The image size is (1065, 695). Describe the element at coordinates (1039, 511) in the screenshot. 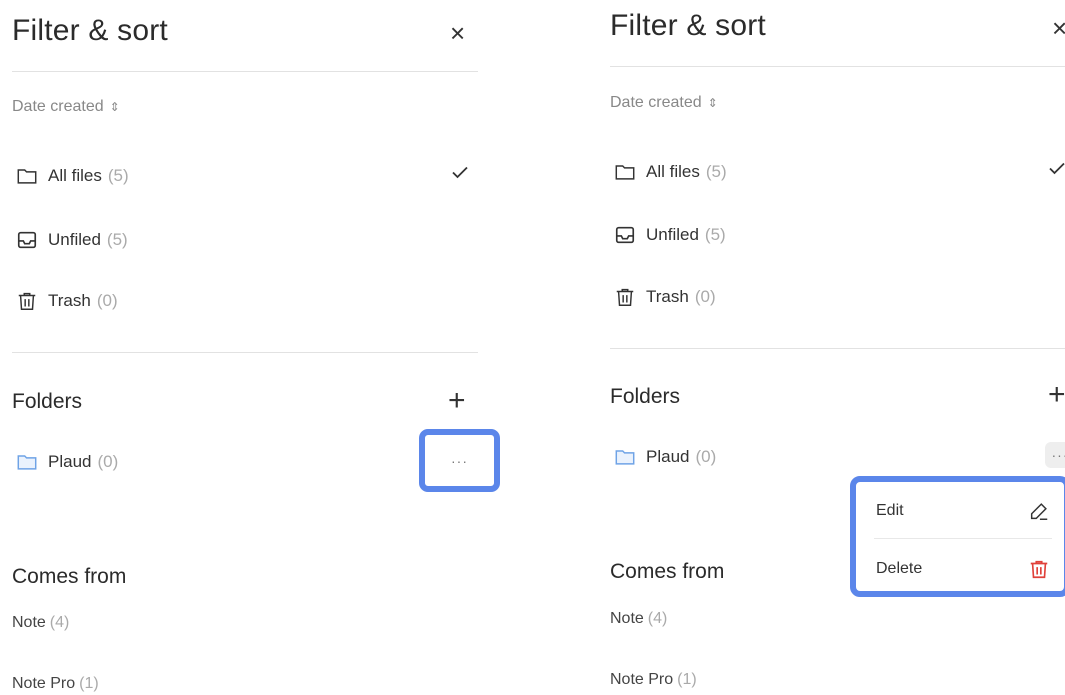

I see `pencil-icon` at that location.